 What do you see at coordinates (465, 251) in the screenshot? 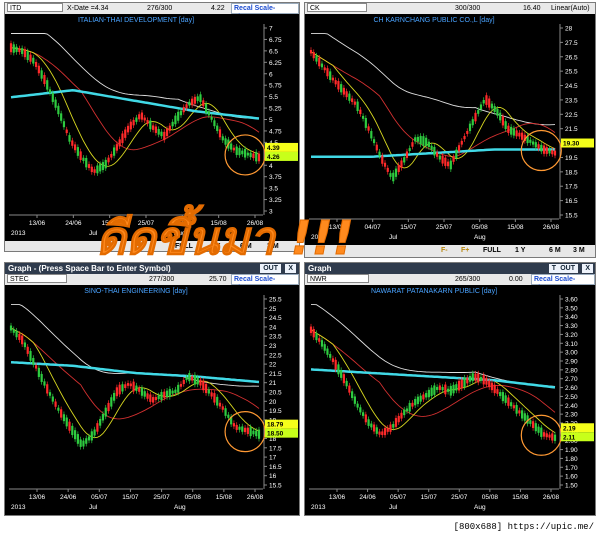
I see `zoom-in-button: F+` at bounding box center [465, 251].